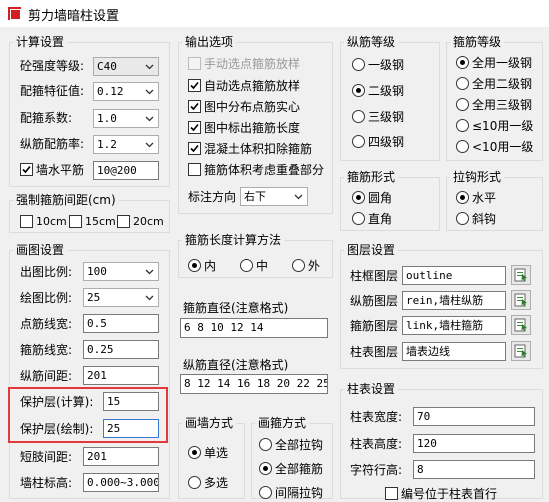 The height and width of the screenshot is (502, 549). I want to click on frame-layer-input: outline, so click(454, 275).